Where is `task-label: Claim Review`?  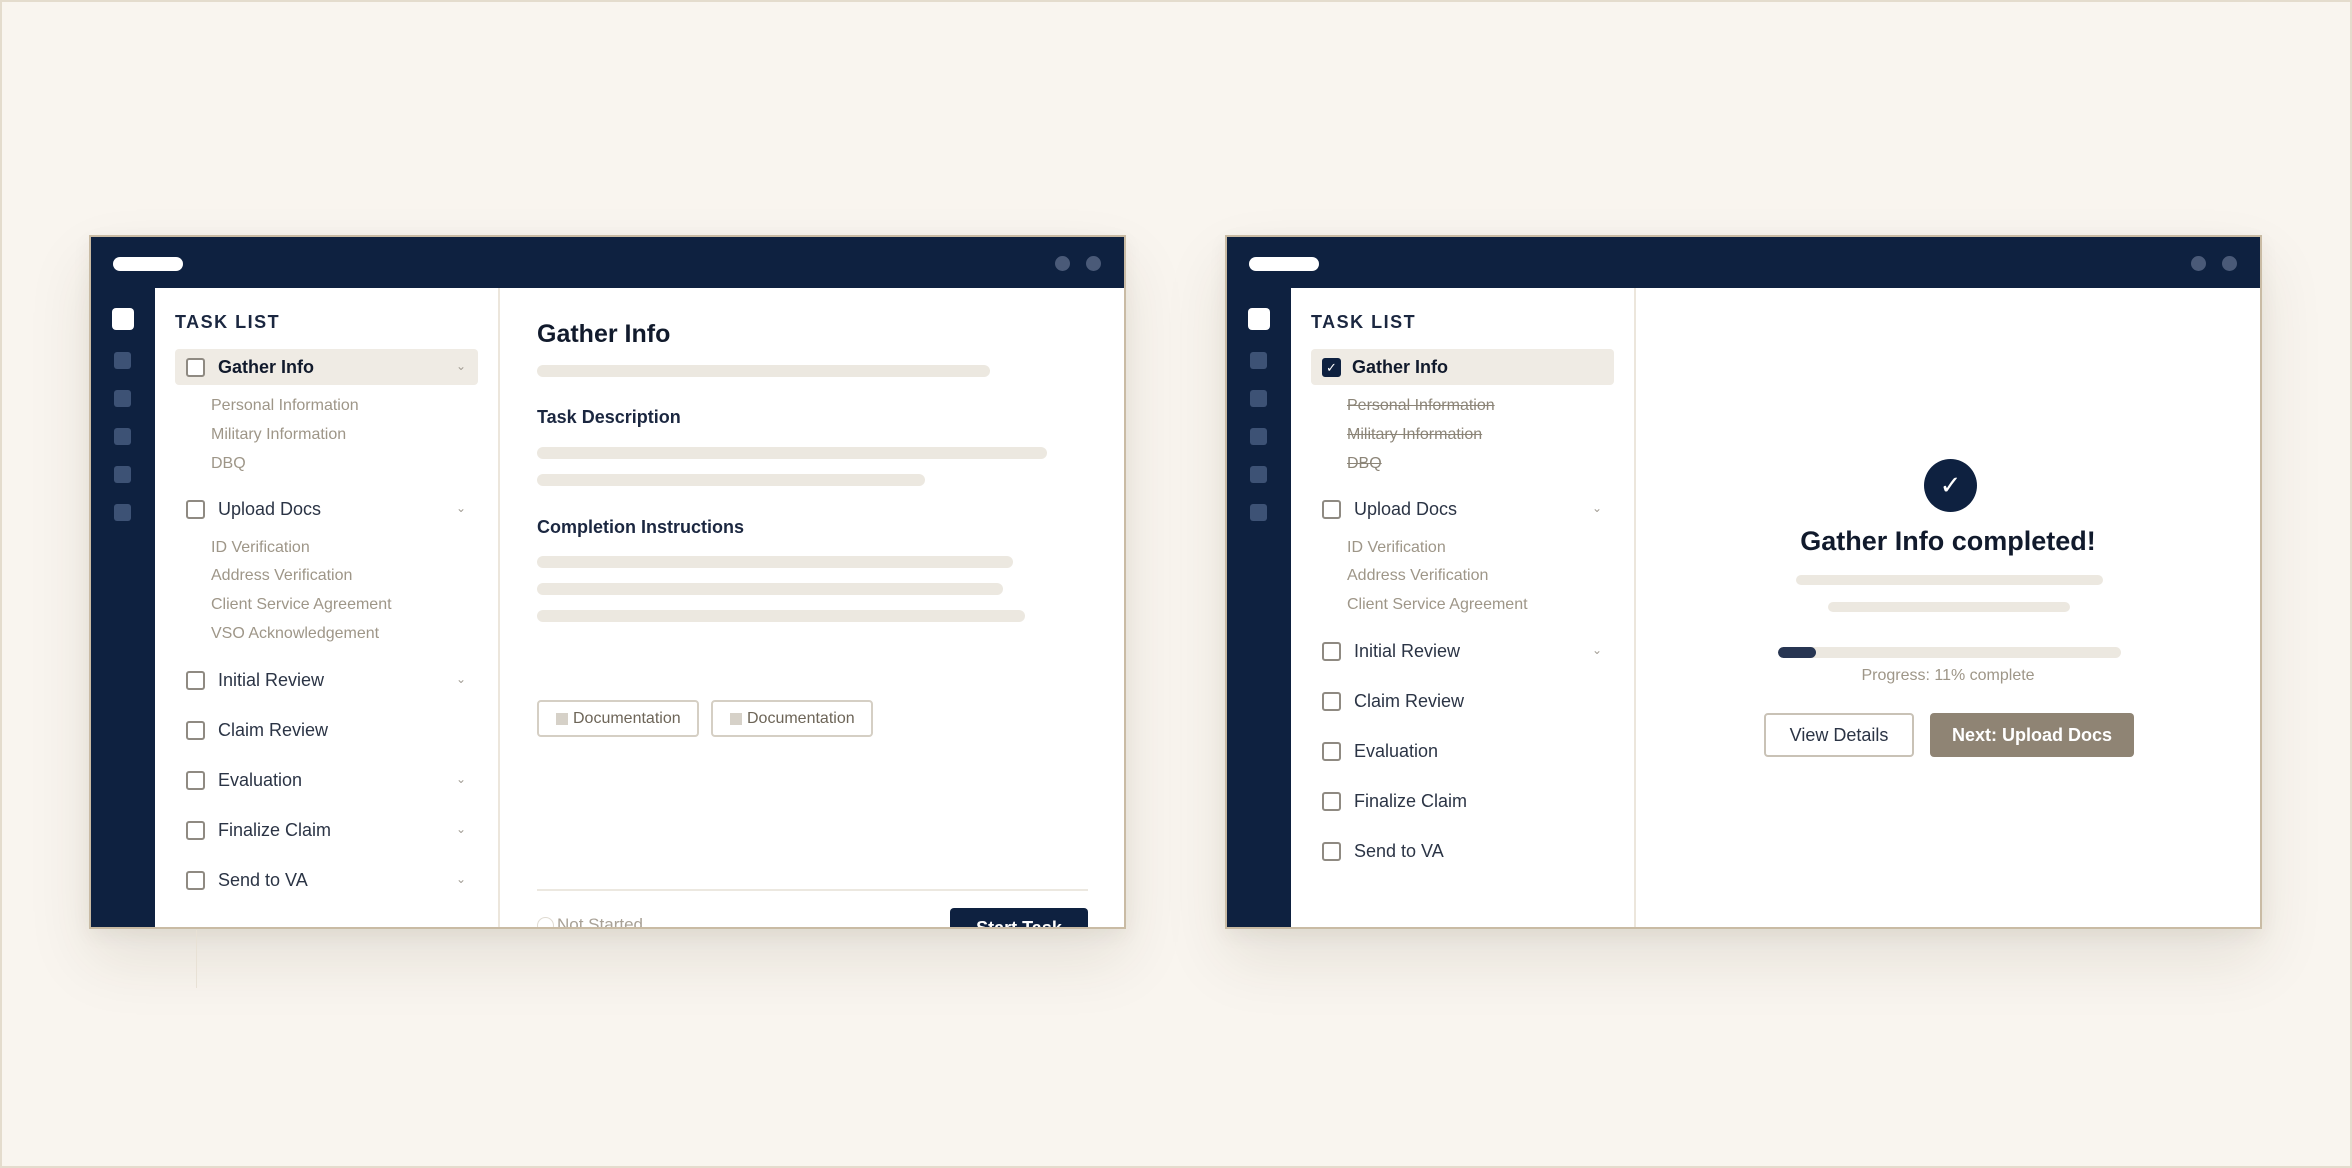 task-label: Claim Review is located at coordinates (1409, 700).